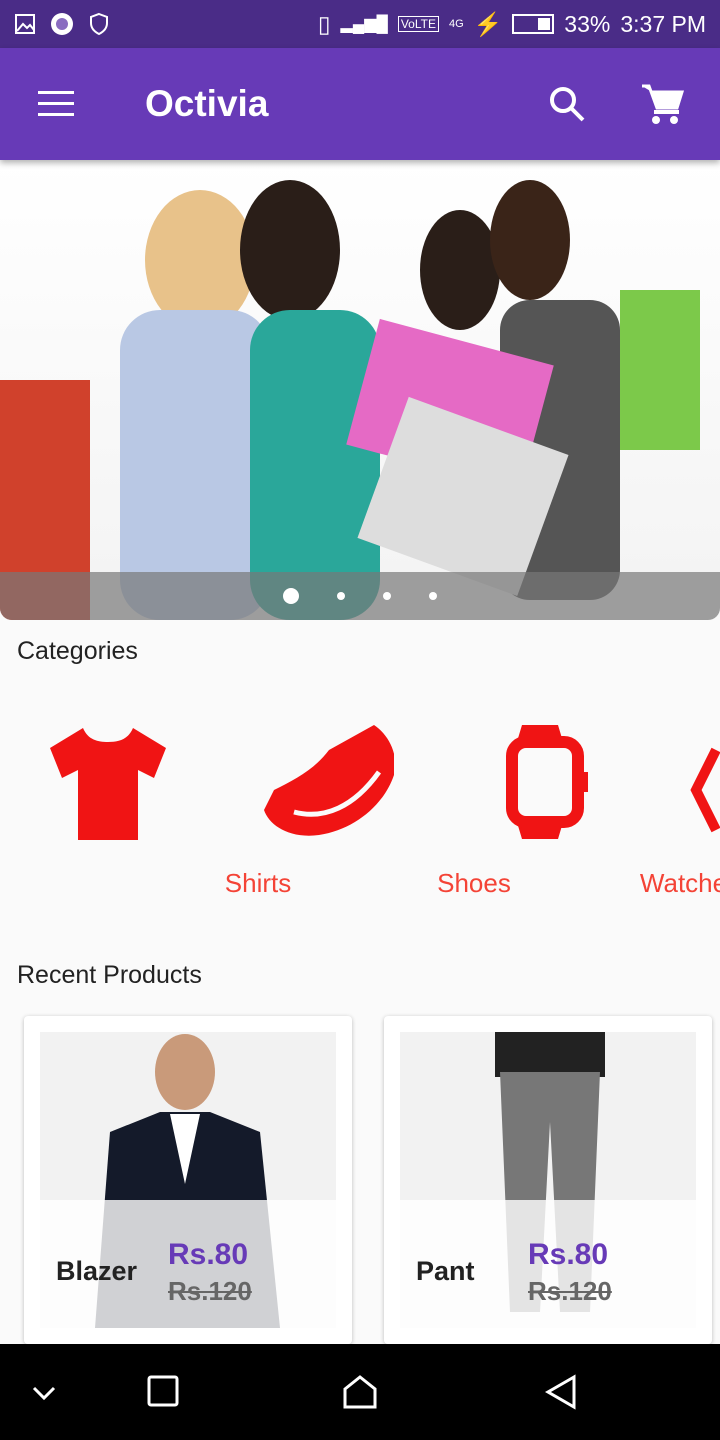 The width and height of the screenshot is (720, 1440). Describe the element at coordinates (679, 883) in the screenshot. I see `category-label: Watches` at that location.